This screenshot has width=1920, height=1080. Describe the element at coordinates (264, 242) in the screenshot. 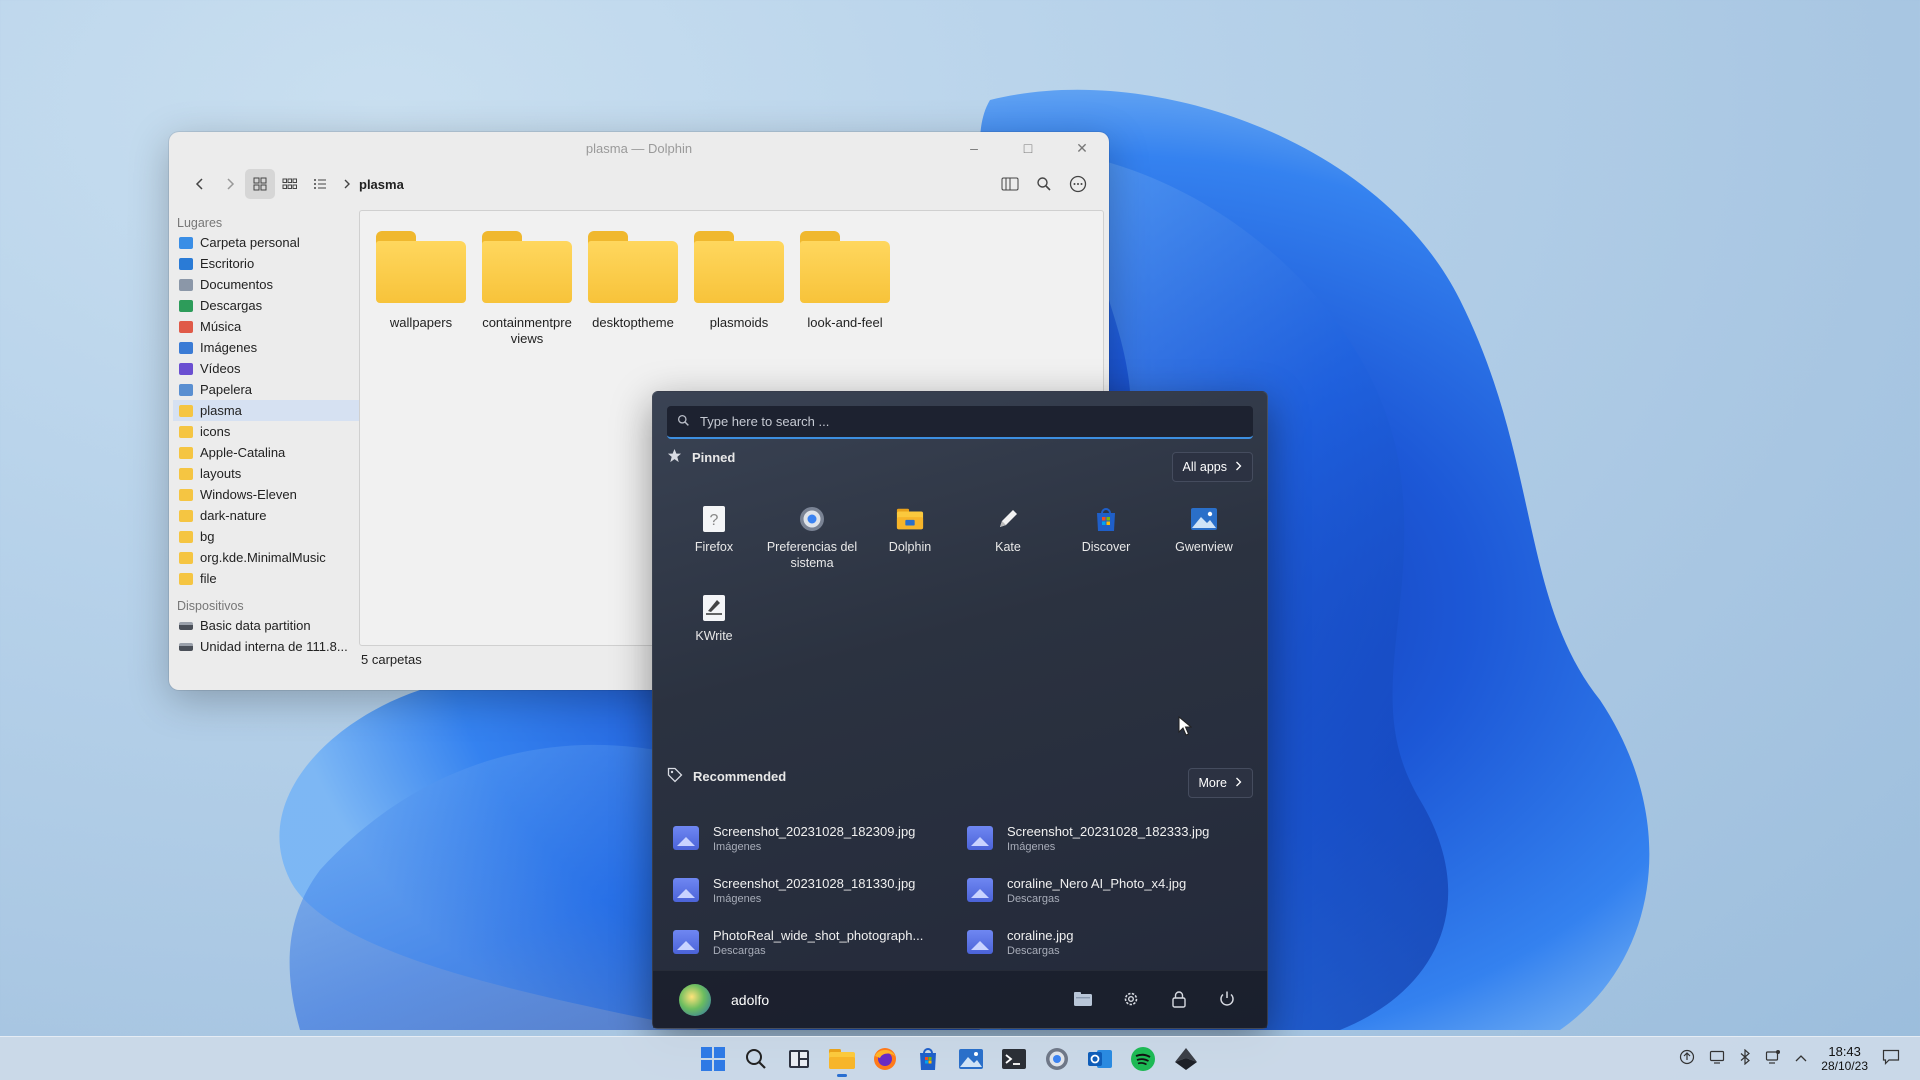

I see `sidebar-item-carpeta-personal: Carpeta personal` at that location.